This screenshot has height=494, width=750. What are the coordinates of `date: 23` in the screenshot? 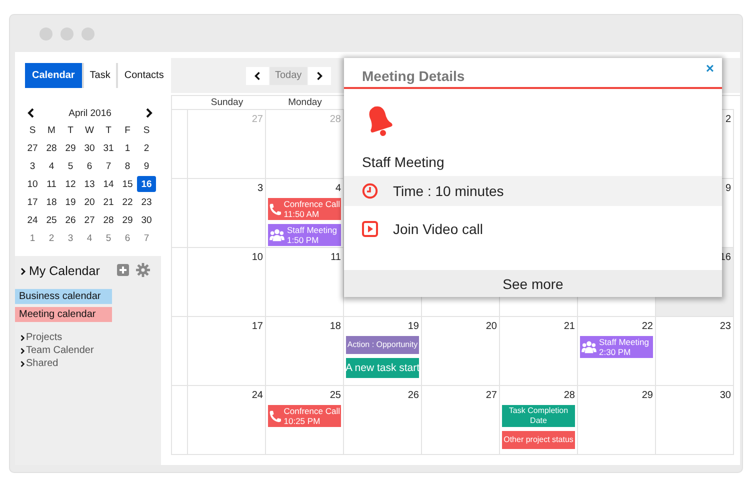 It's located at (146, 202).